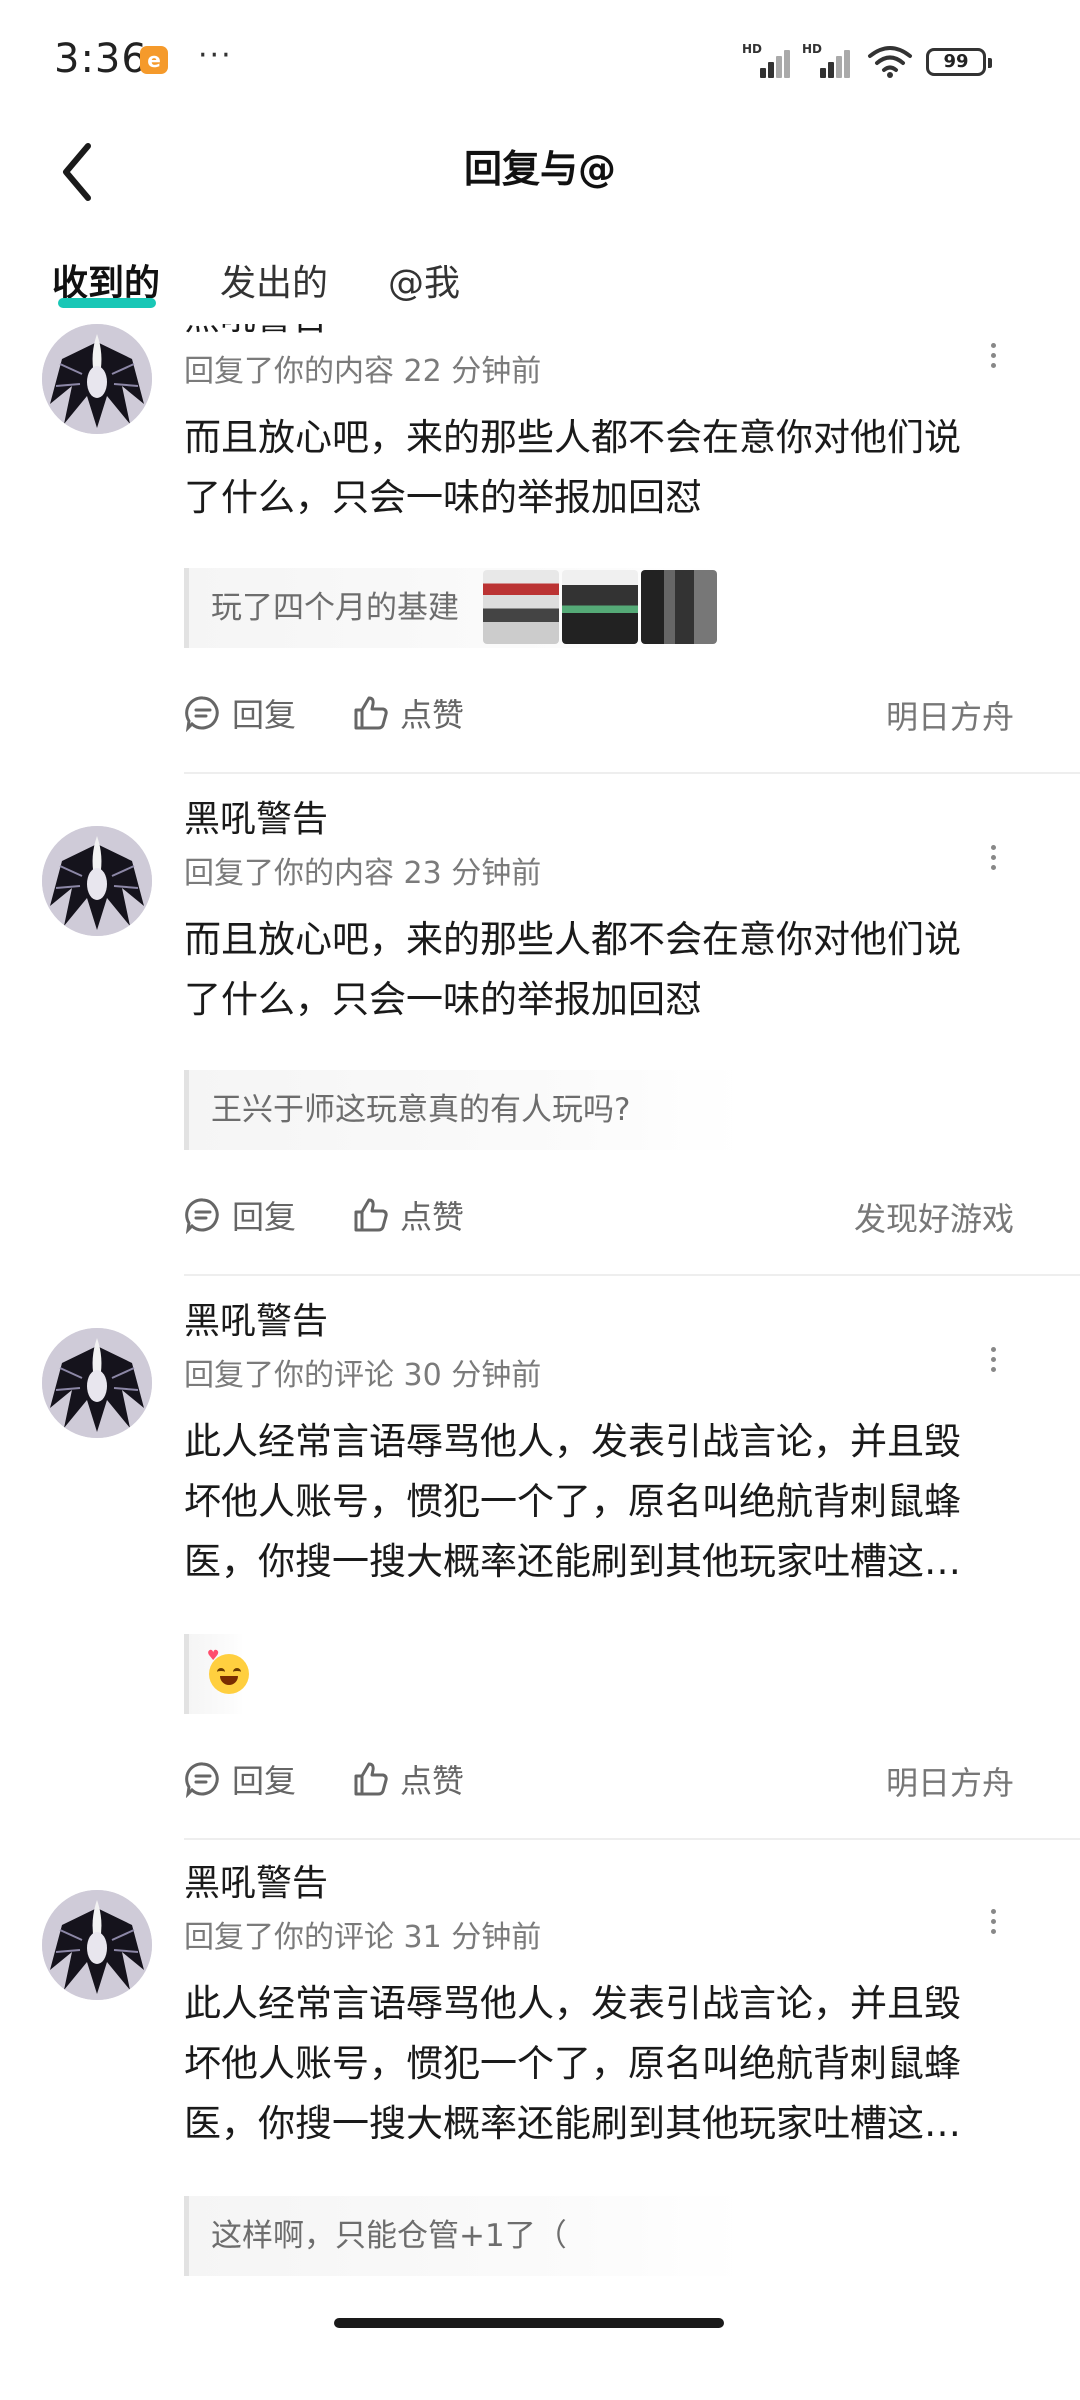 The width and height of the screenshot is (1080, 2400). I want to click on reply-meta: 回复了你的评论 30 分钟前, so click(363, 1375).